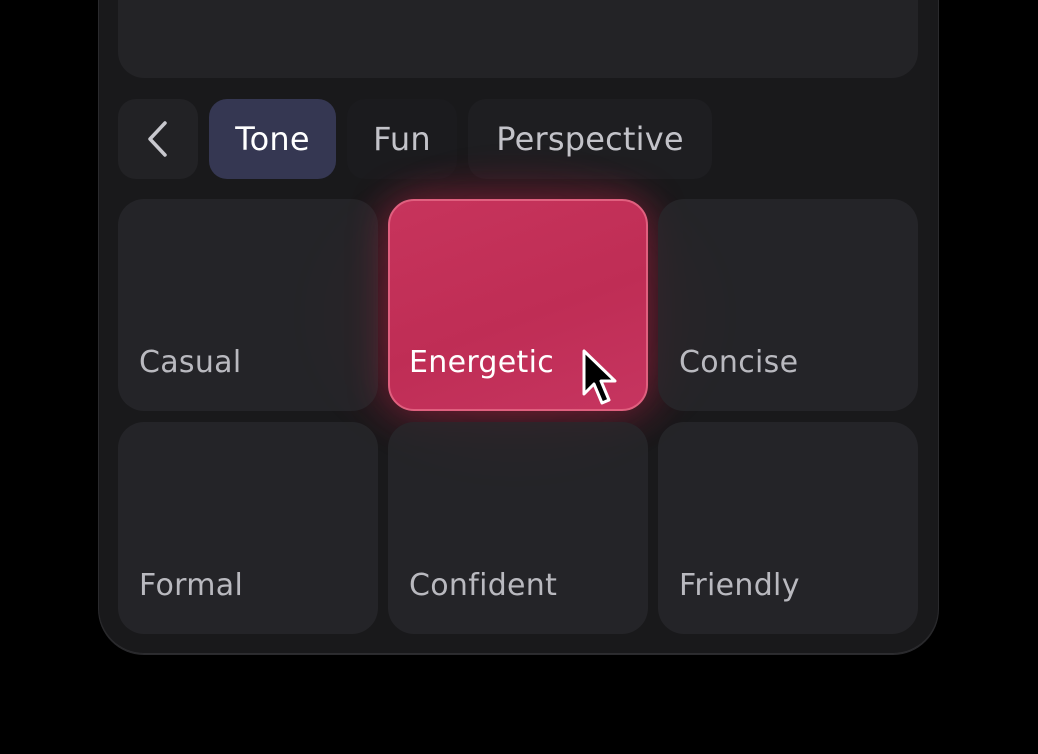  I want to click on option-label: Energetic, so click(482, 362).